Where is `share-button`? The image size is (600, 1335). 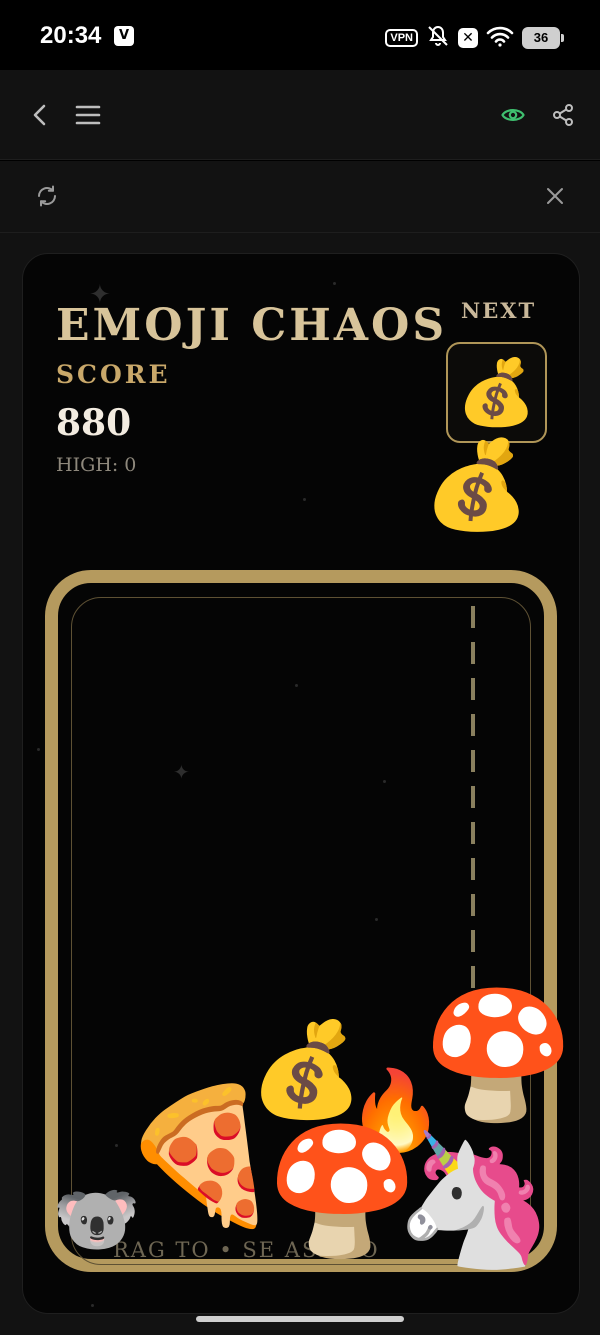 share-button is located at coordinates (563, 115).